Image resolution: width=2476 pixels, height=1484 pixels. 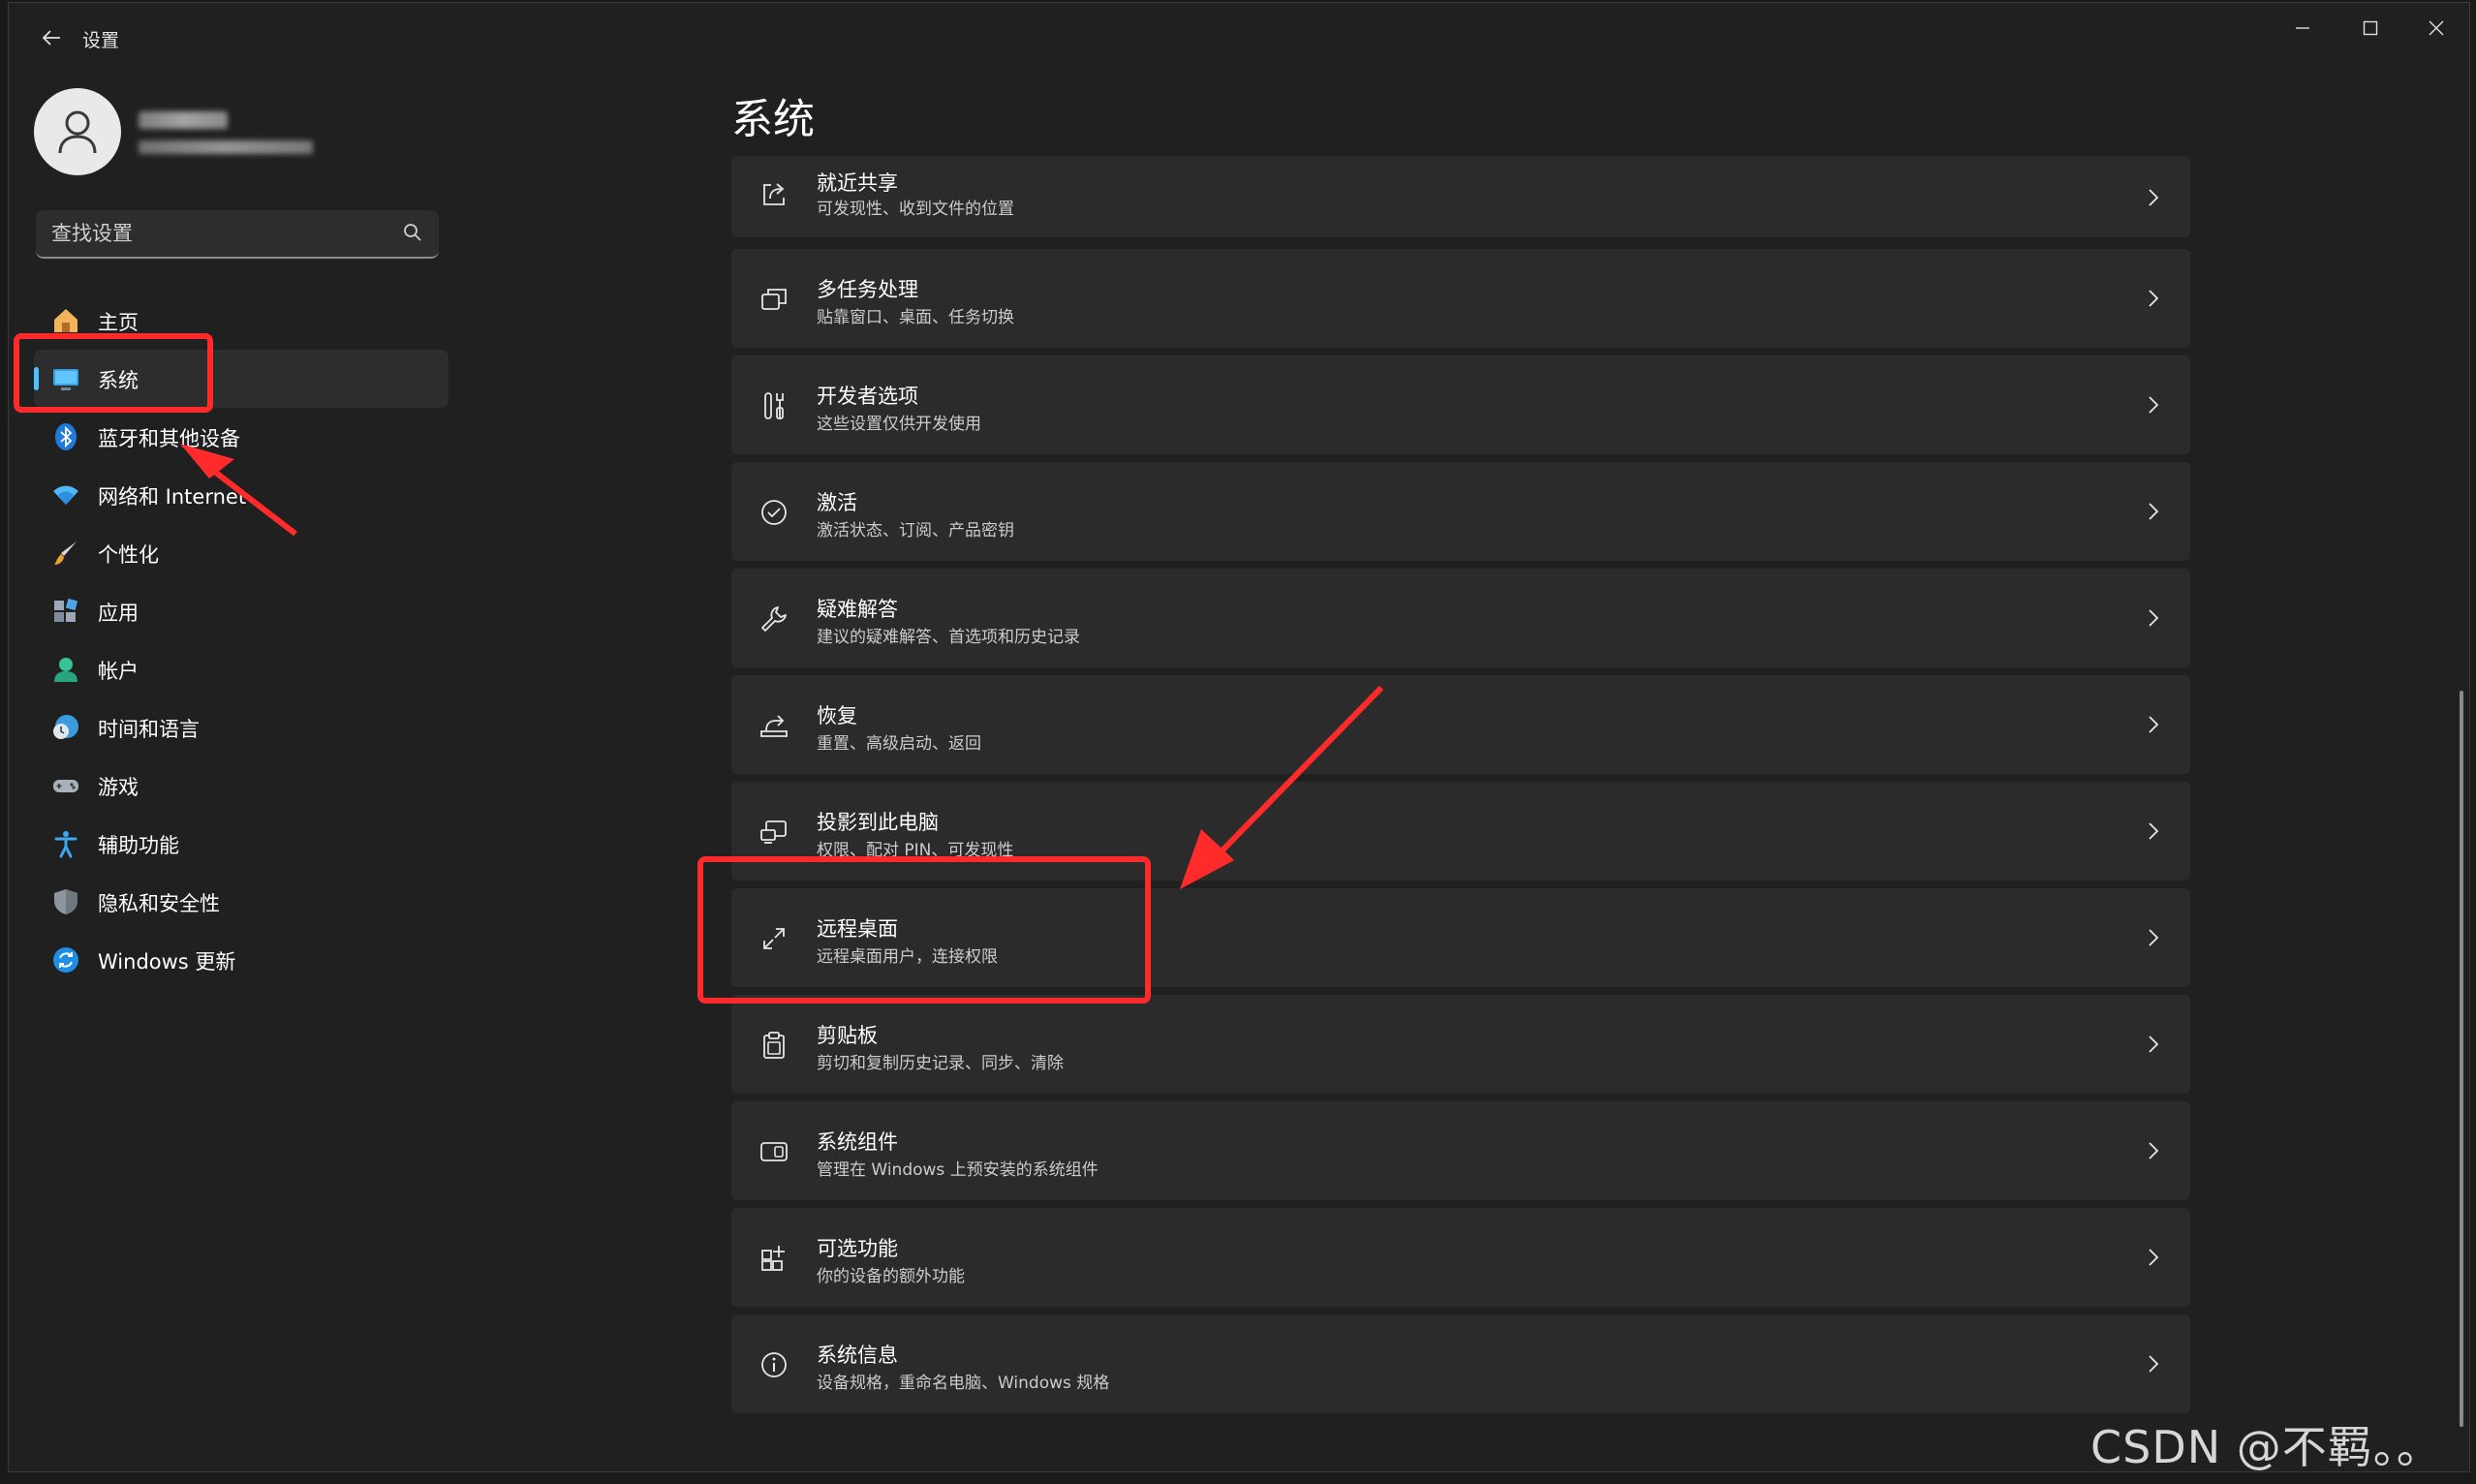 I want to click on close-button, so click(x=2436, y=28).